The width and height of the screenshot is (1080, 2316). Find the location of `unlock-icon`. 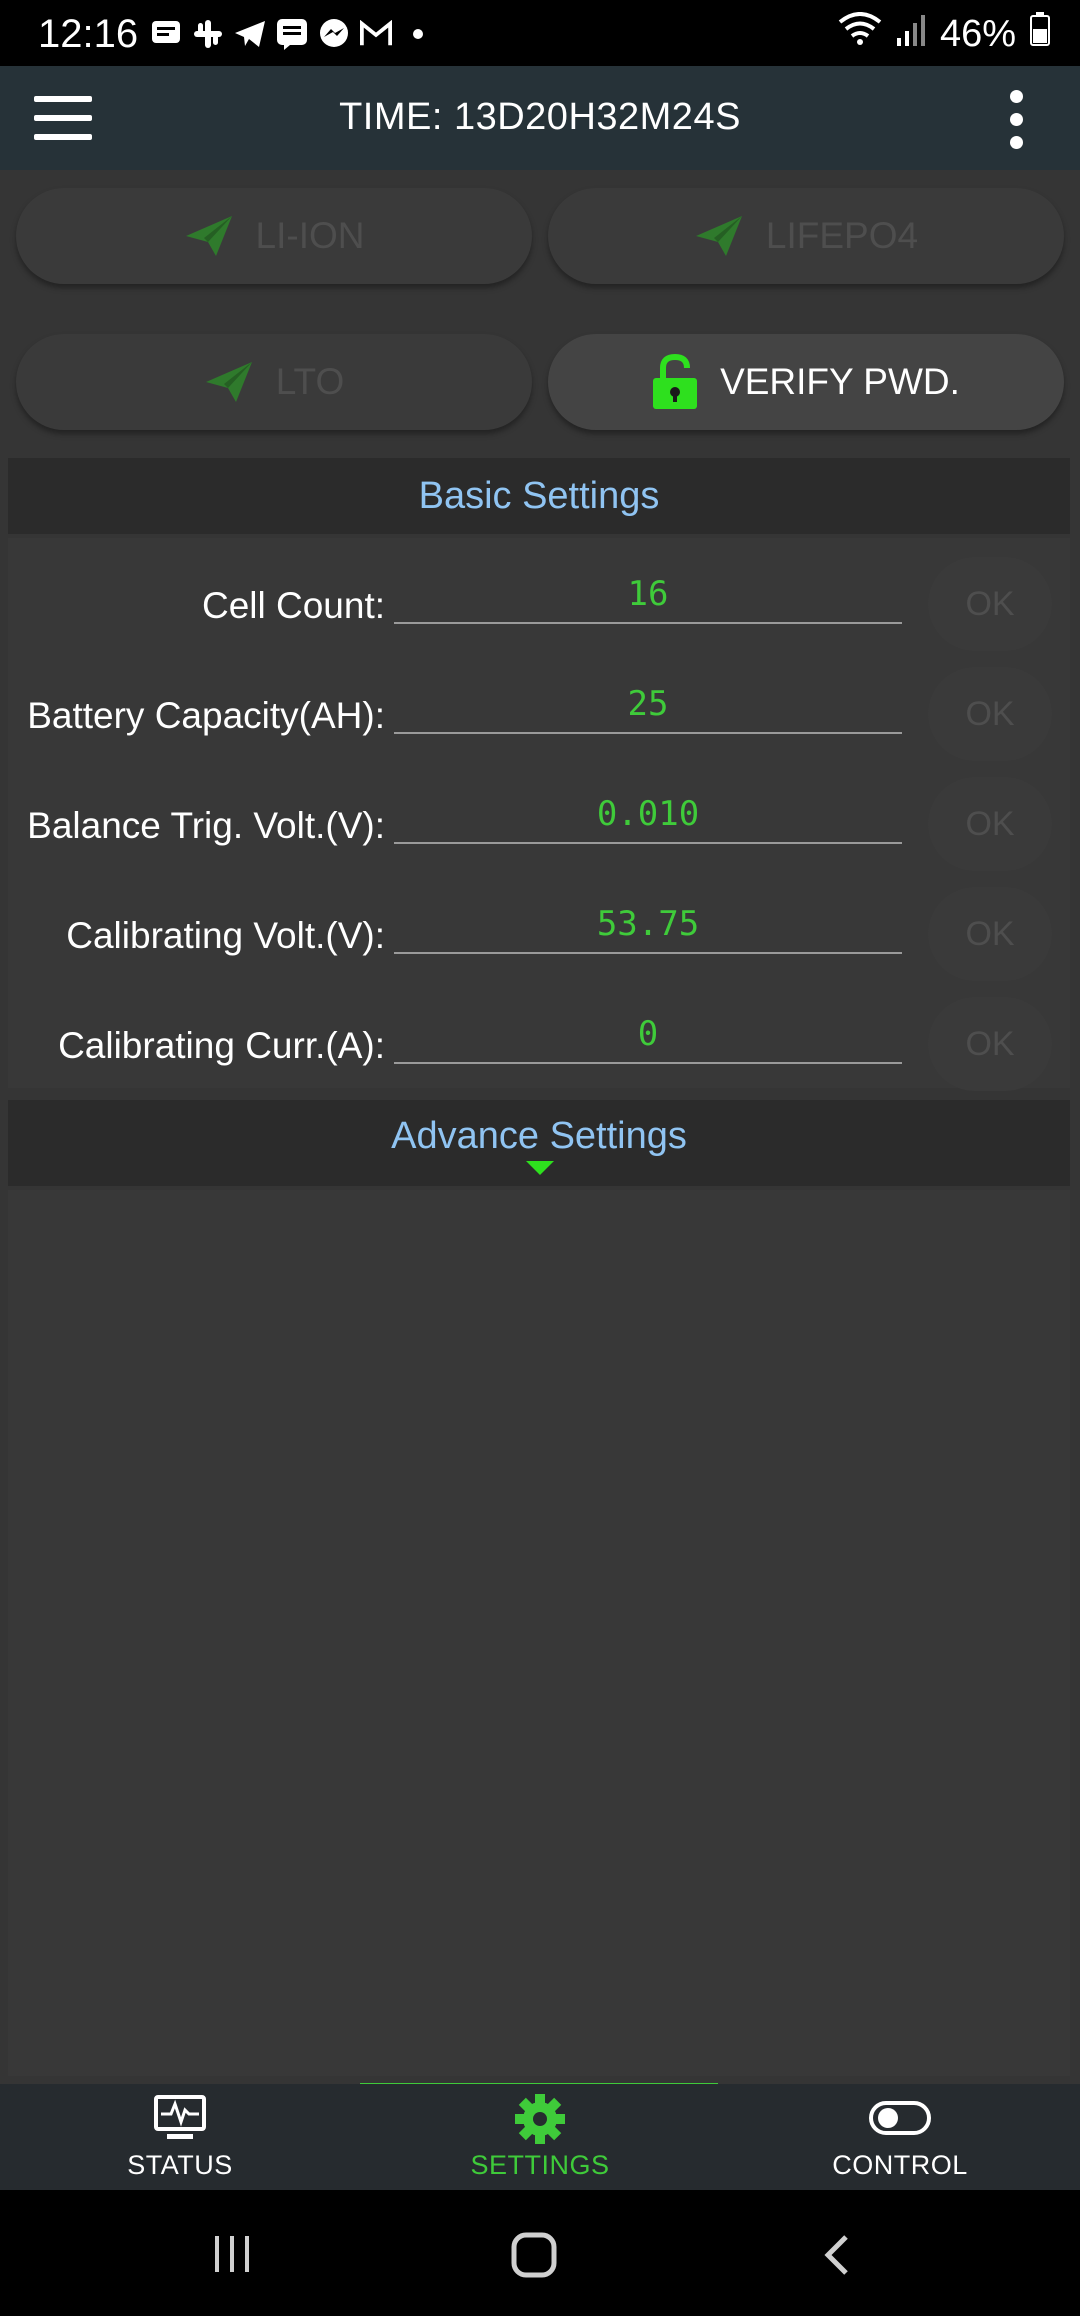

unlock-icon is located at coordinates (675, 381).